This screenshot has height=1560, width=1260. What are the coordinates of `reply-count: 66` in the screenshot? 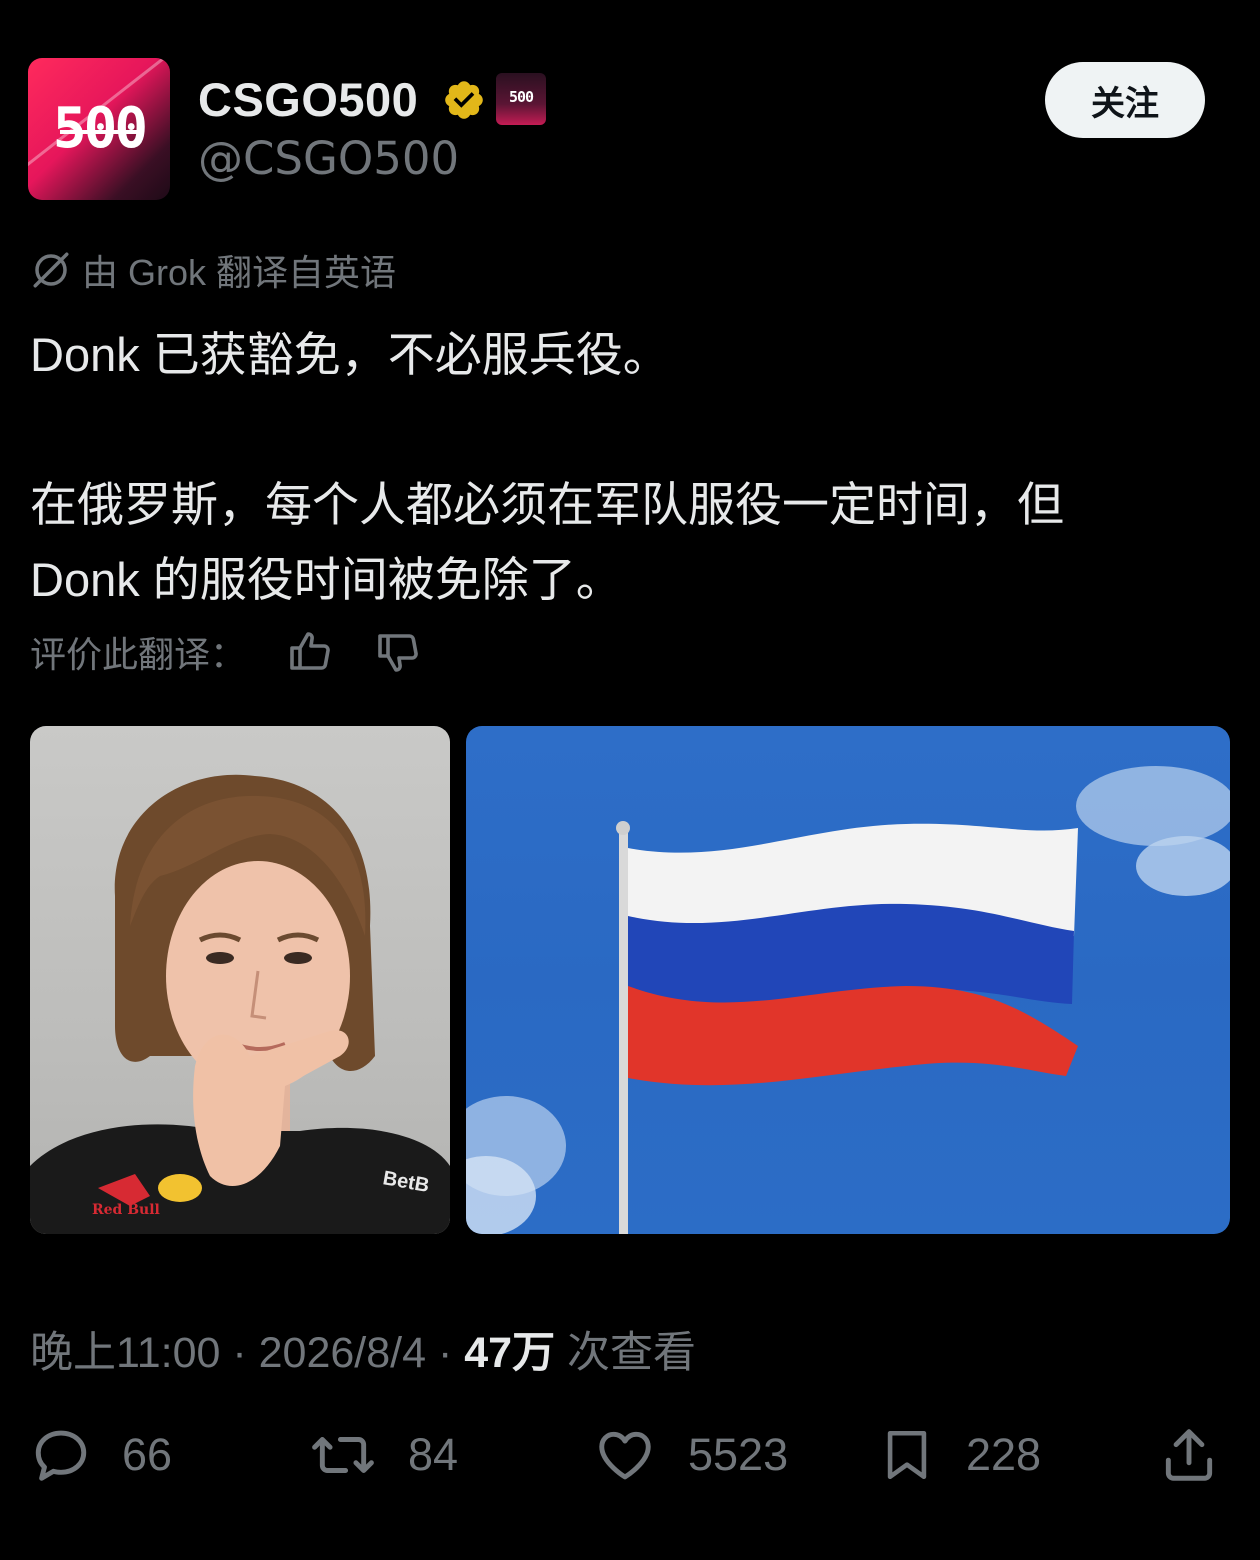 It's located at (147, 1454).